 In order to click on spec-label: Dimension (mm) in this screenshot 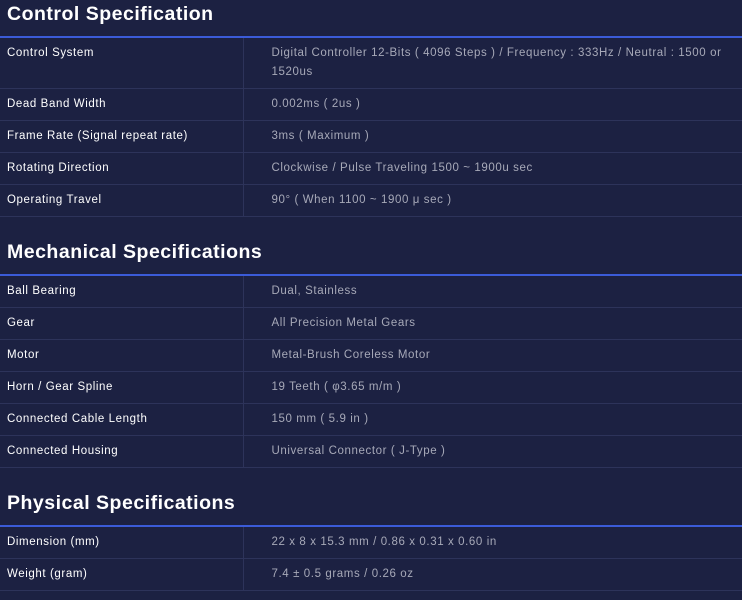, I will do `click(122, 543)`.